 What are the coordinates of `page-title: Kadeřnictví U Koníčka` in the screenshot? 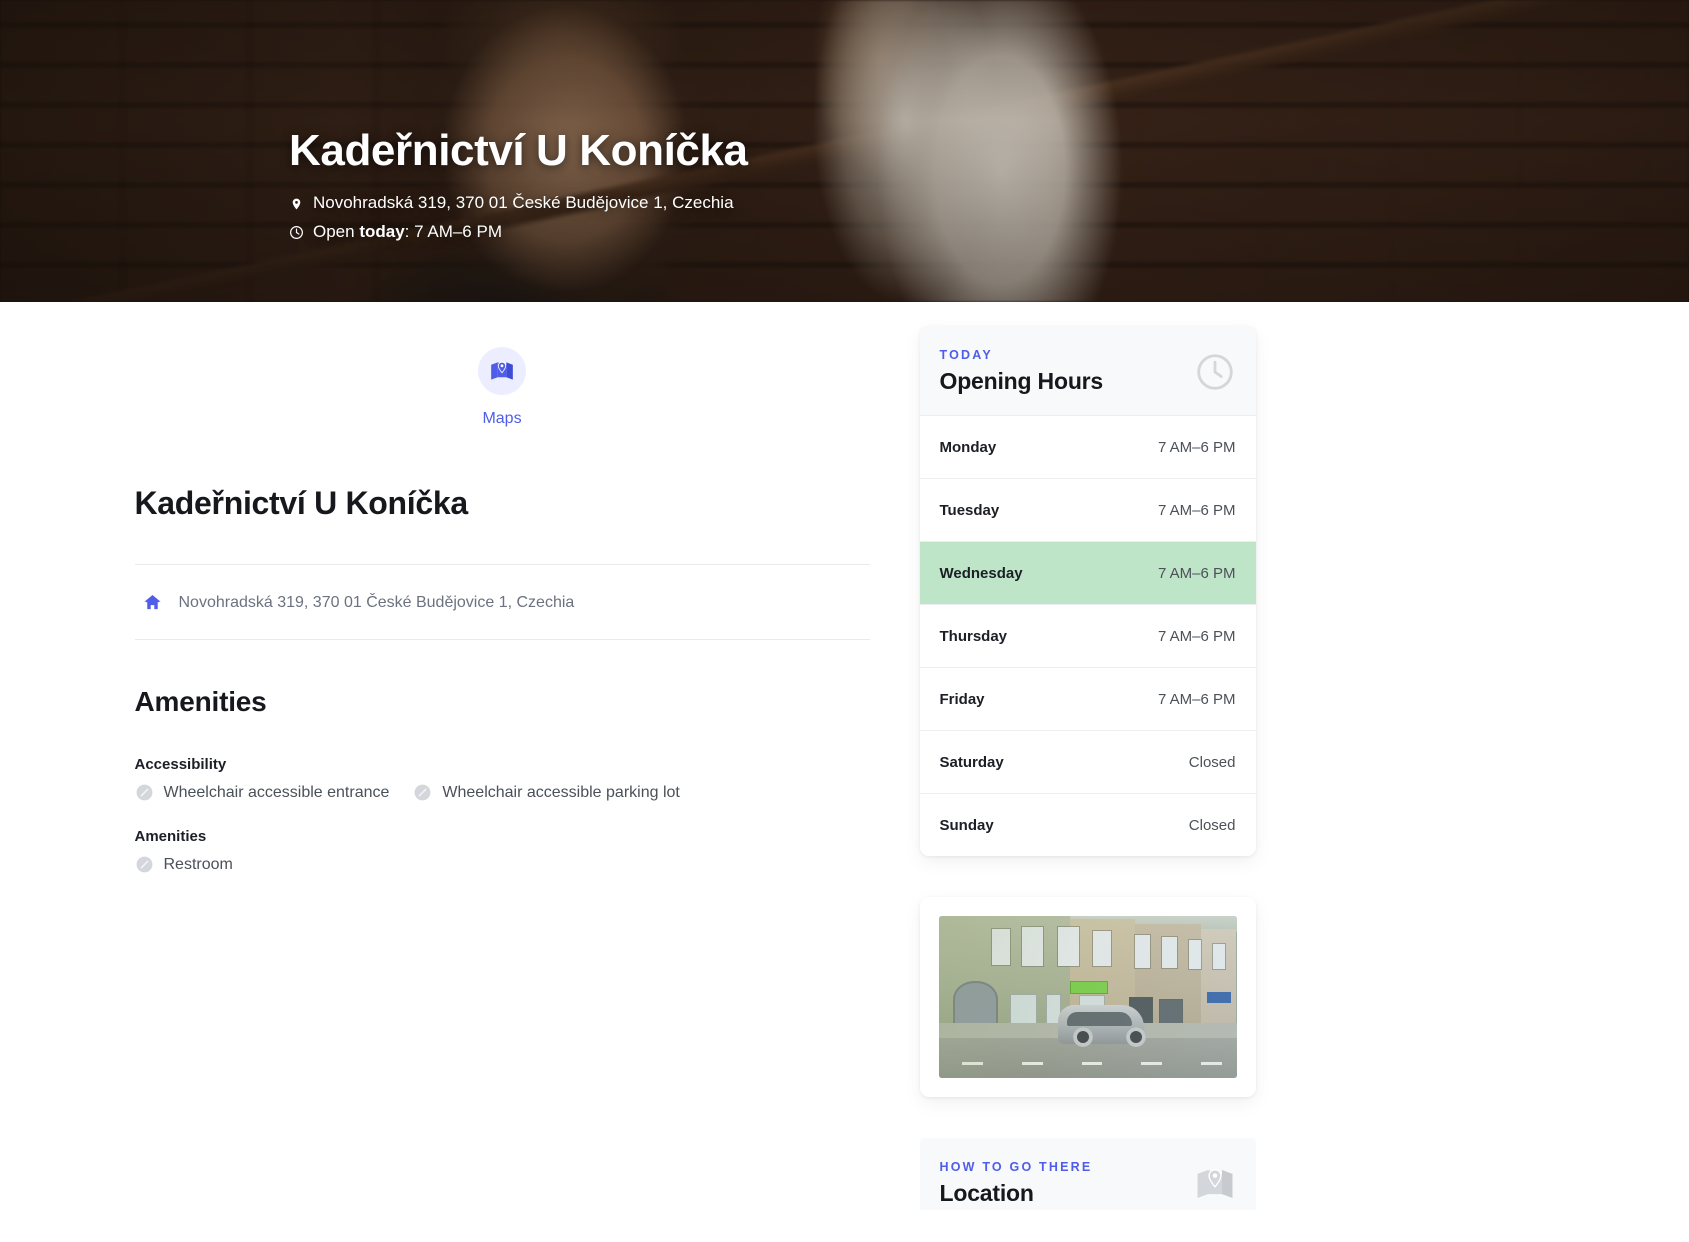 It's located at (518, 150).